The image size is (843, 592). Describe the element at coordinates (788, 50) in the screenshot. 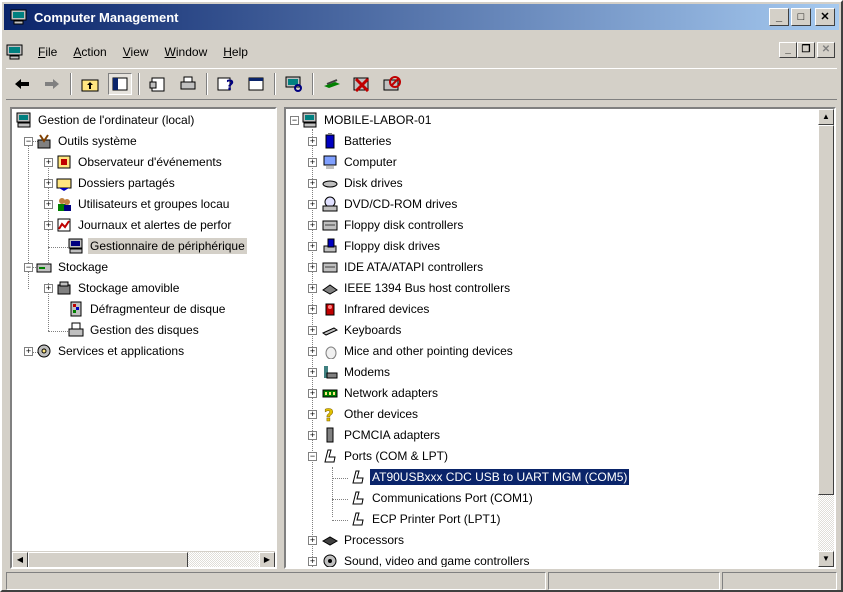

I see `child-minimize-button: _` at that location.